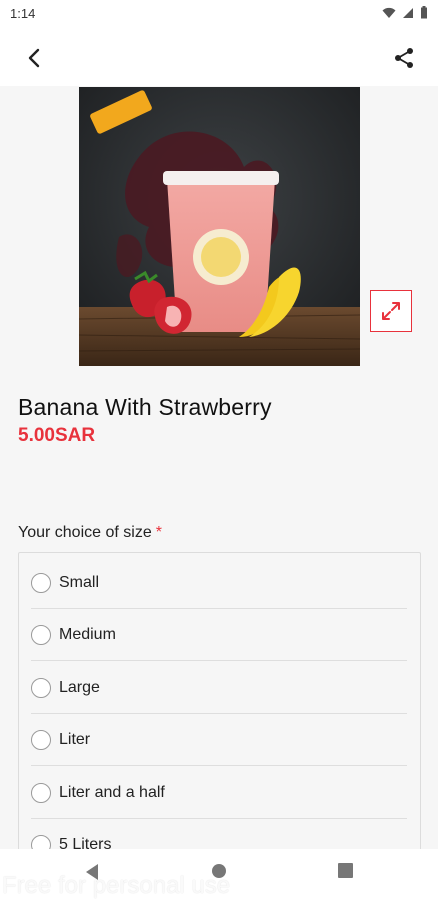  What do you see at coordinates (389, 12) in the screenshot?
I see `wifi-icon` at bounding box center [389, 12].